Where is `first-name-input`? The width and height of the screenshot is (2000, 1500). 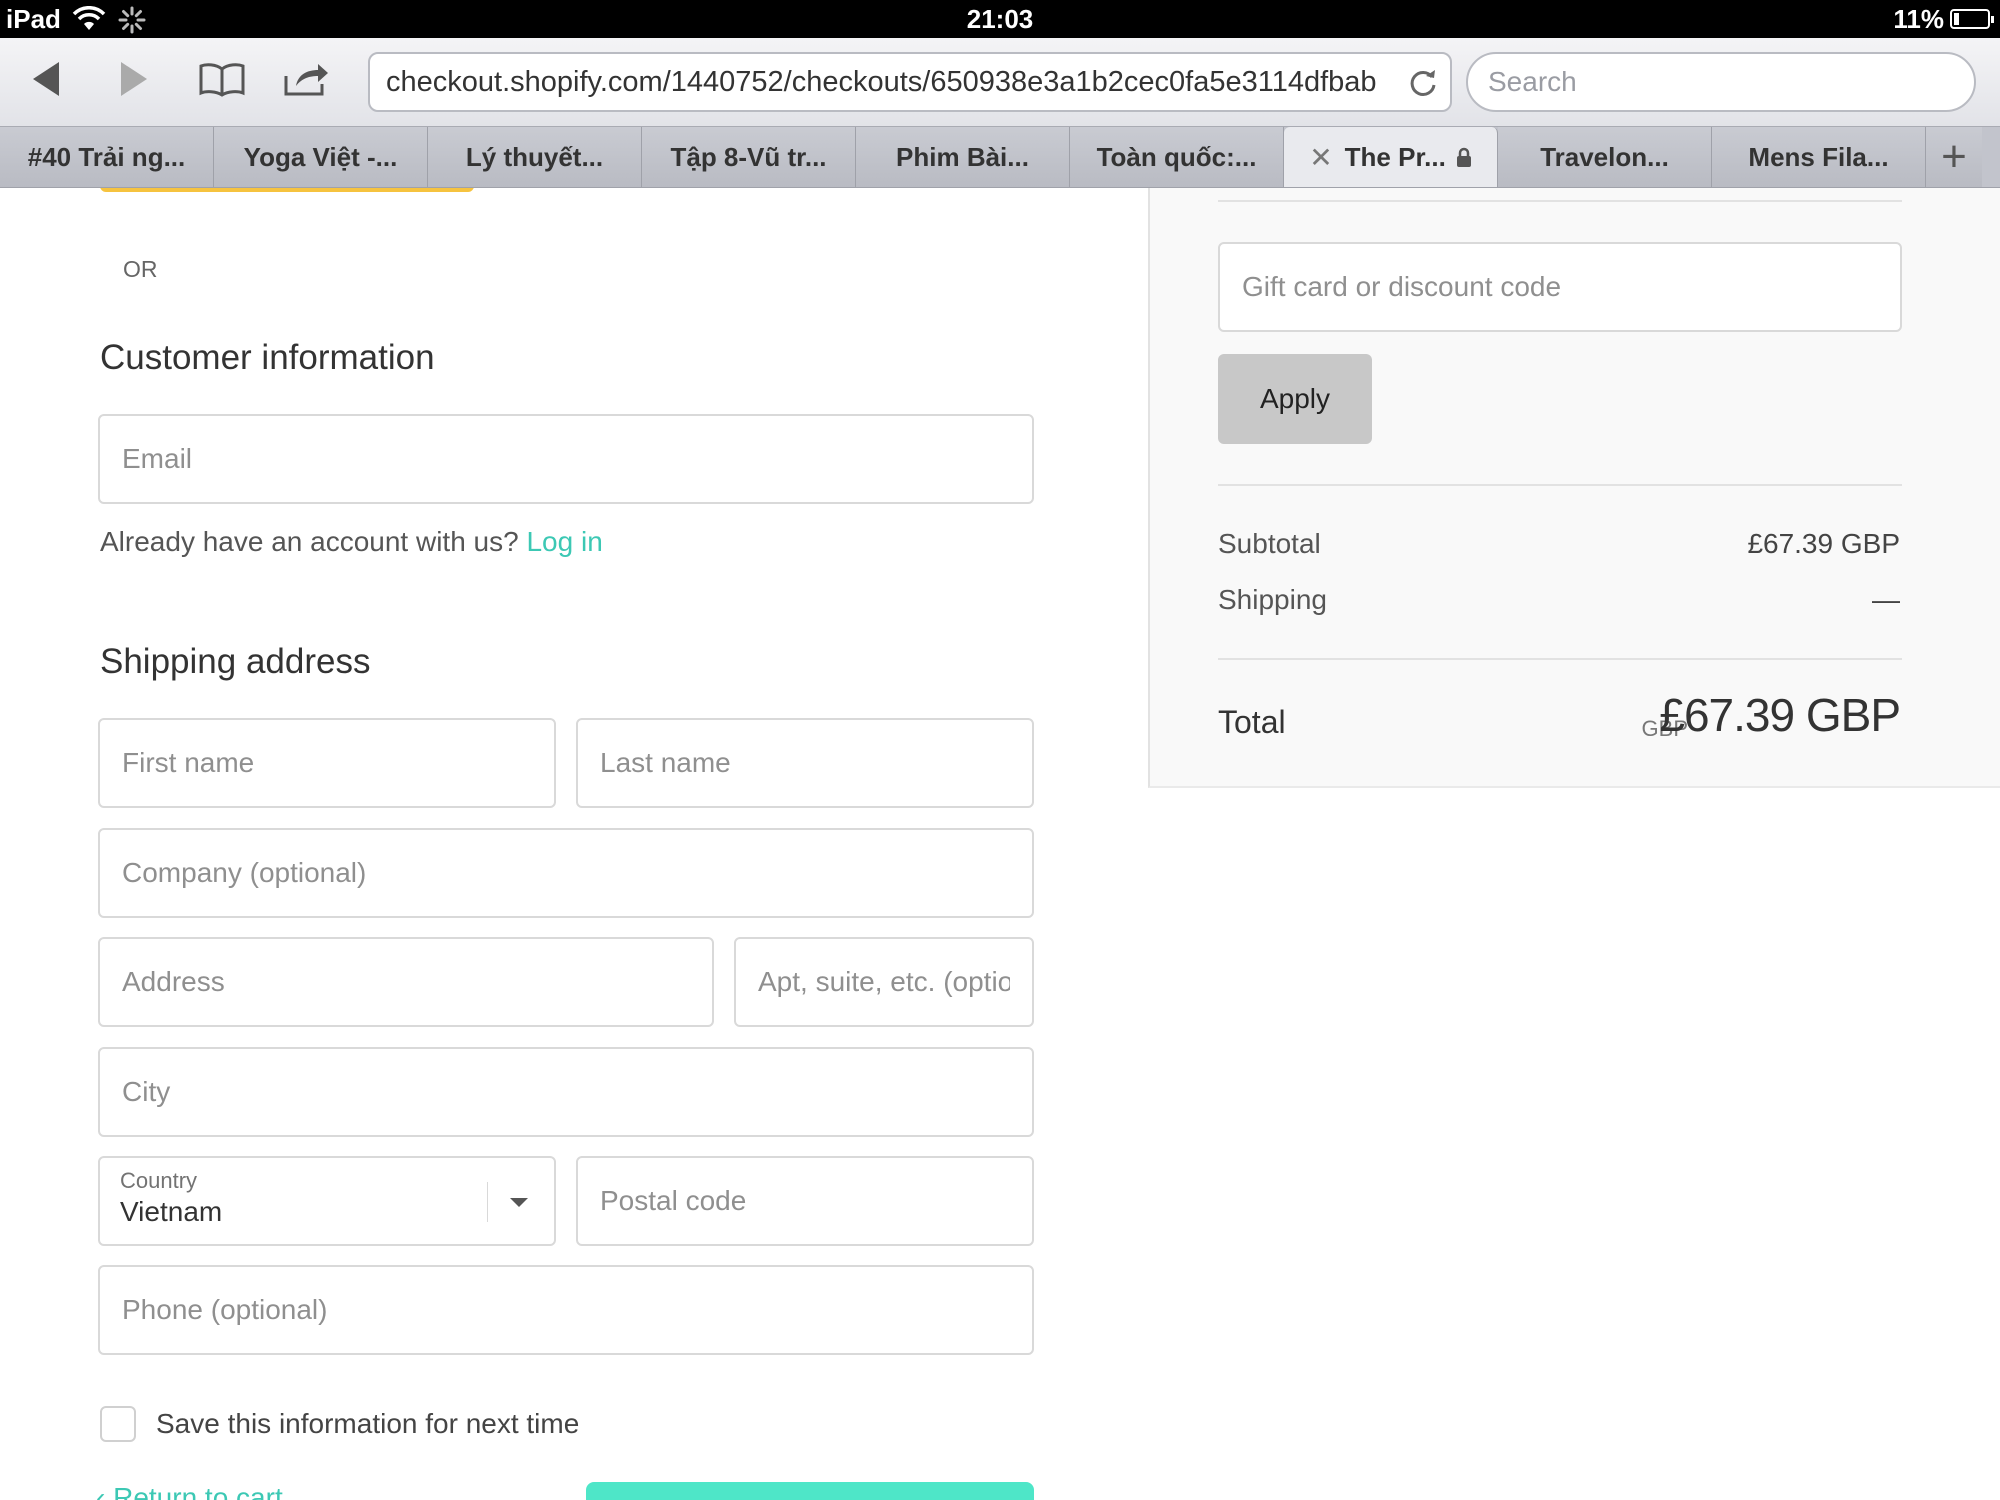
first-name-input is located at coordinates (327, 763).